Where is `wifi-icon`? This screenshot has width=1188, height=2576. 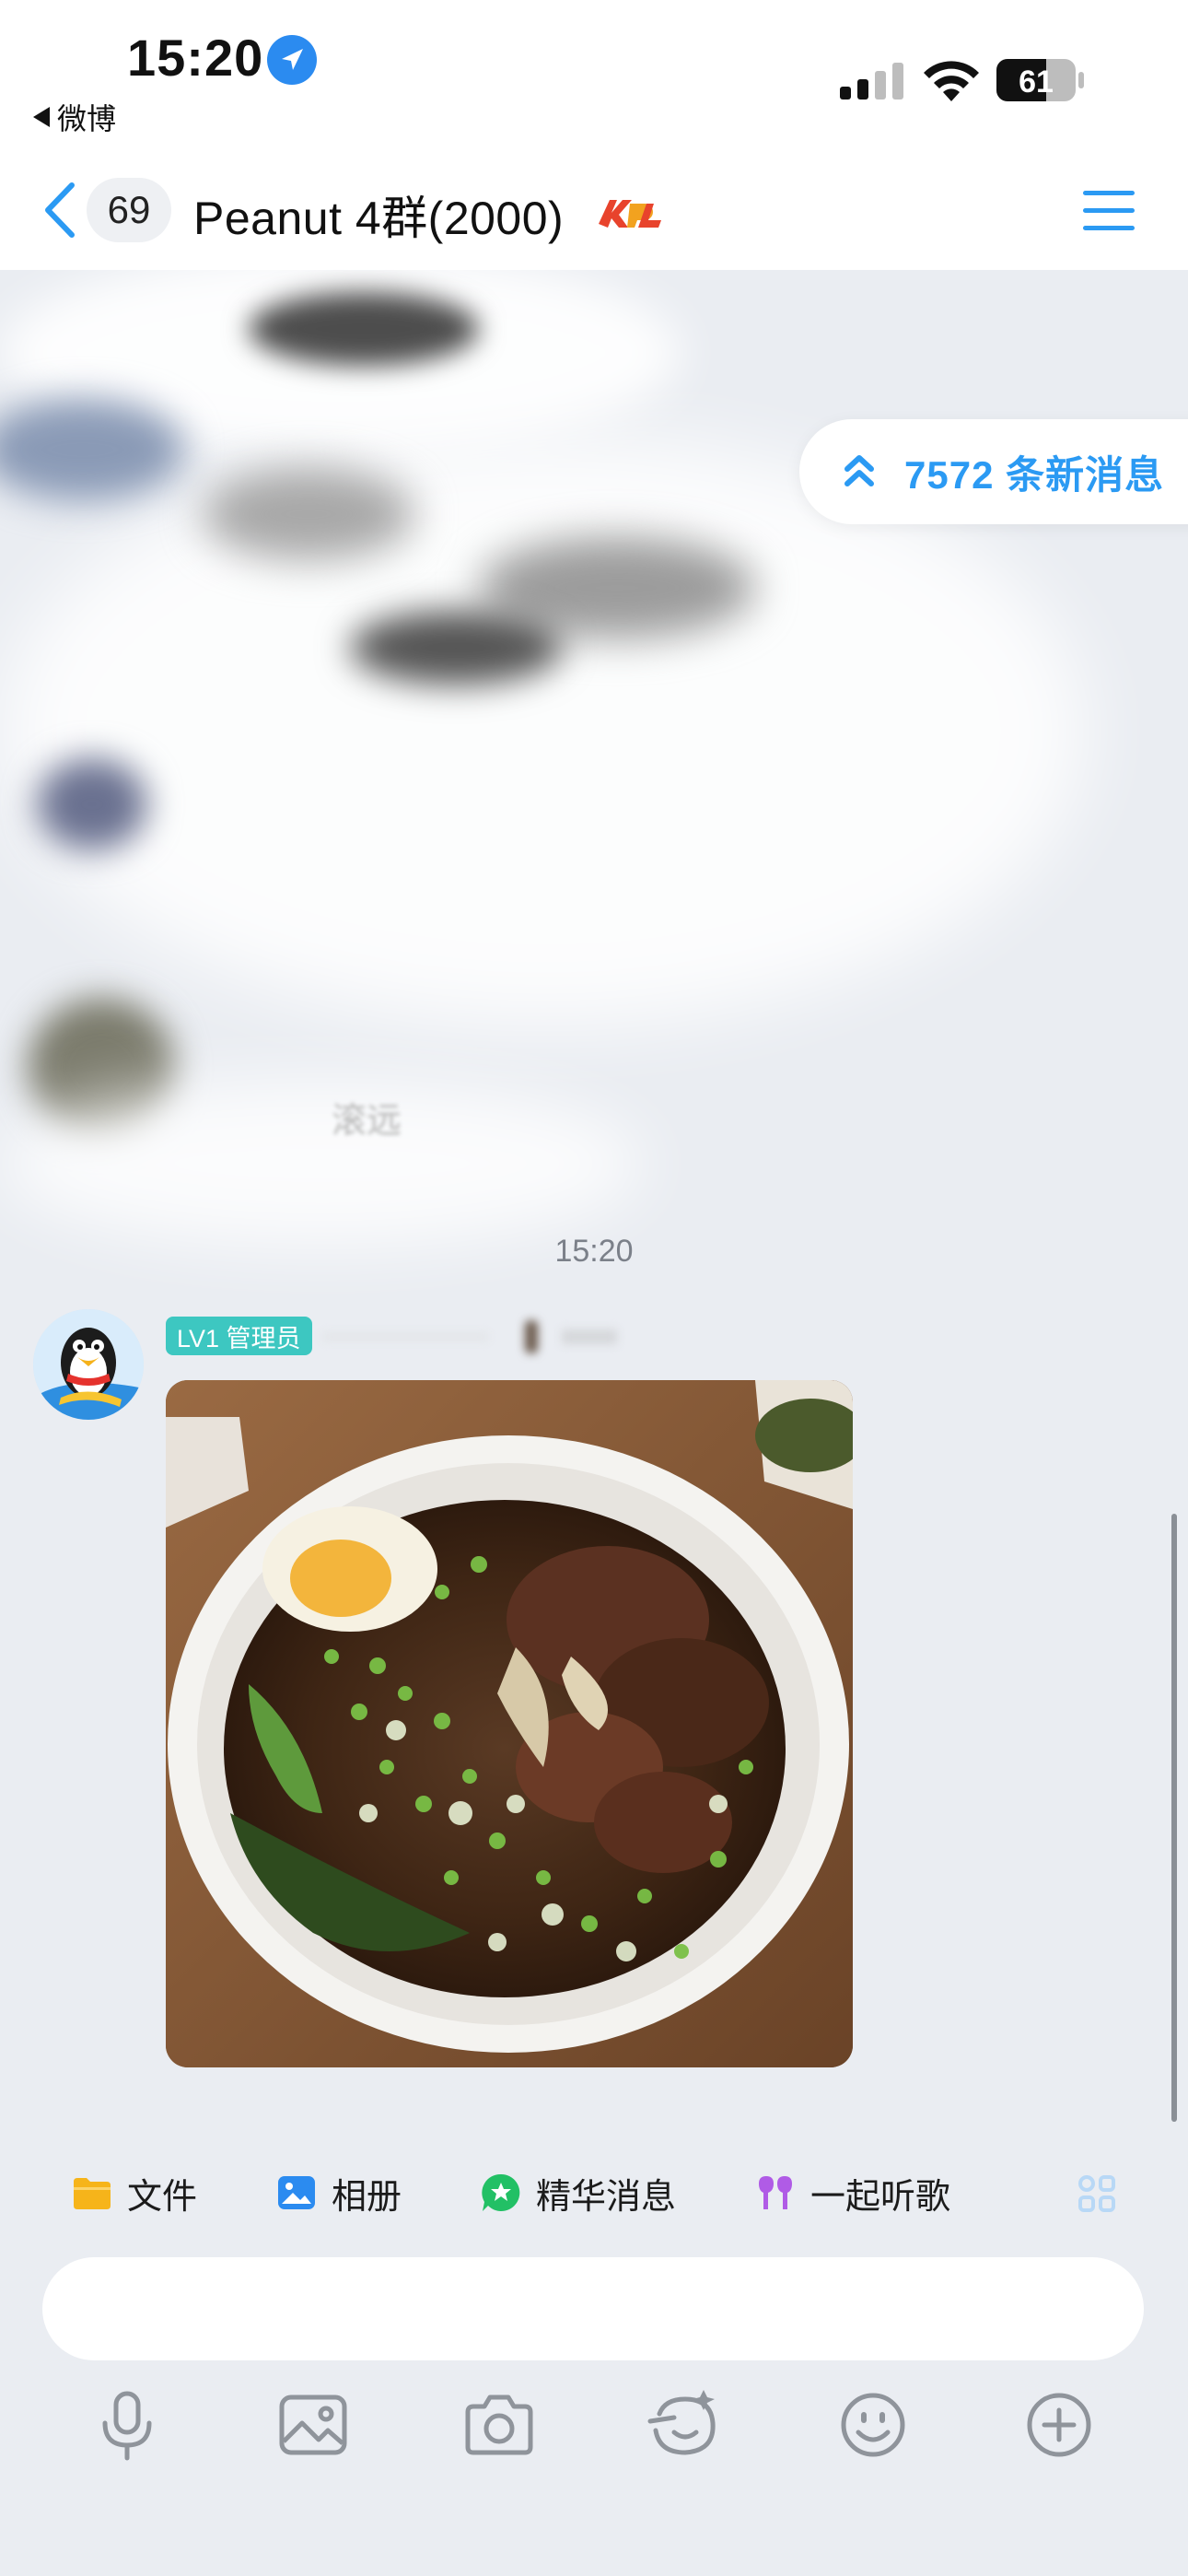 wifi-icon is located at coordinates (951, 81).